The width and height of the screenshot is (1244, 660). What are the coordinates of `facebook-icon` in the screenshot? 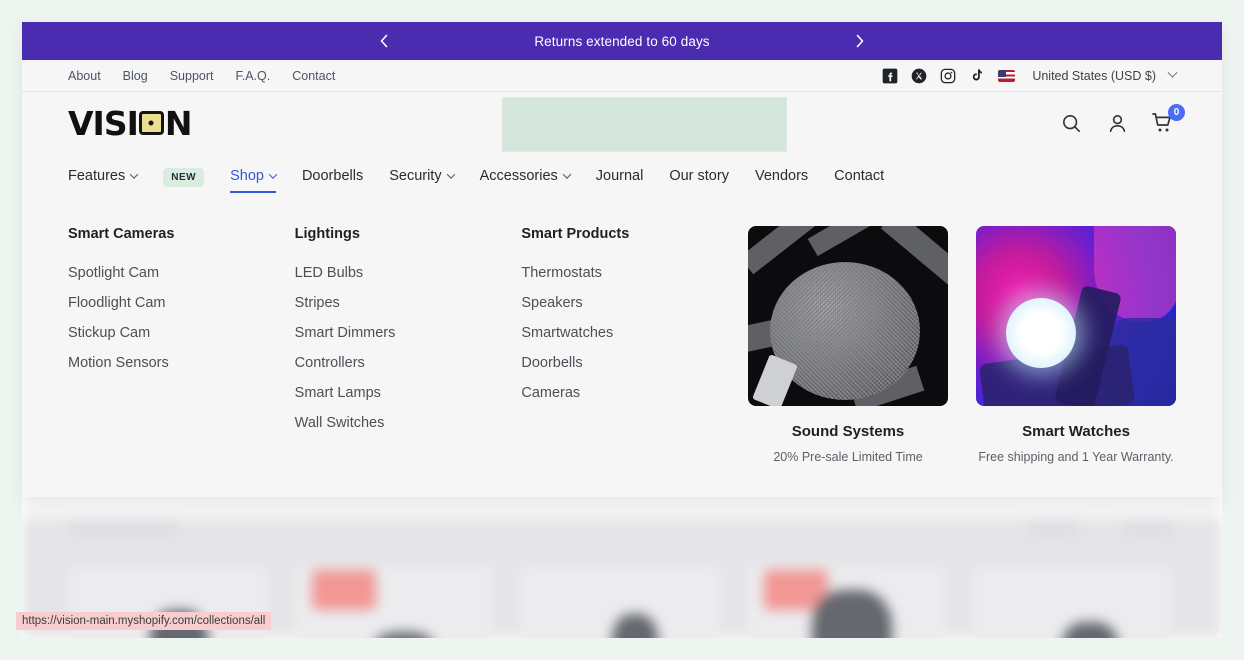 It's located at (890, 76).